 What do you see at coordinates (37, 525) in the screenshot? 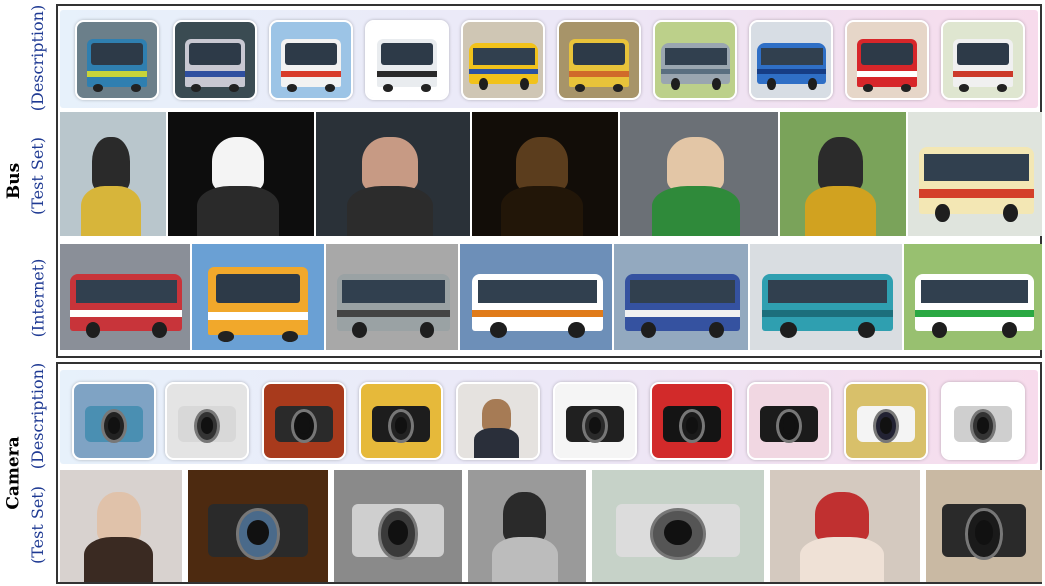
I see `row-label-camera-test-set: (Test Set)` at bounding box center [37, 525].